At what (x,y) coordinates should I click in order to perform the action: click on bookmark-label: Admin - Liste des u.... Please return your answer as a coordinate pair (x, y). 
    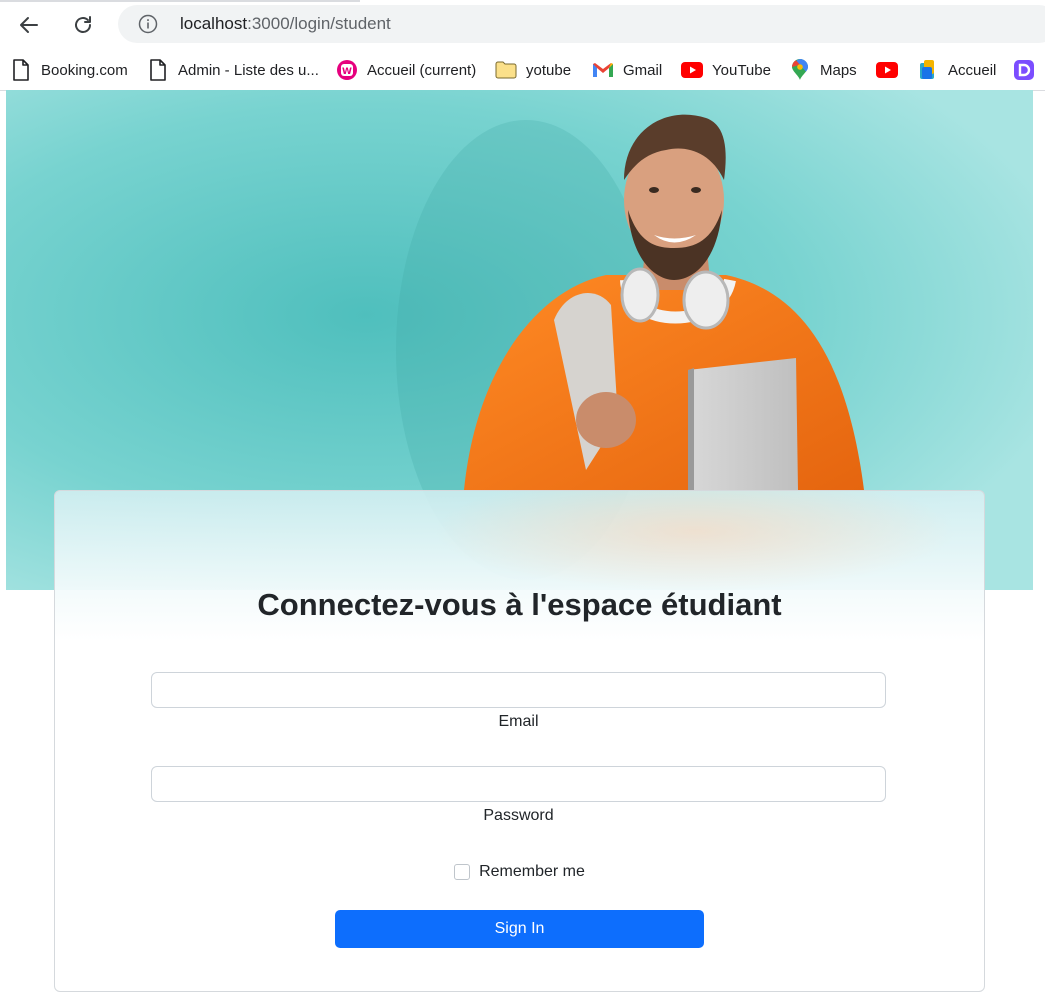
    Looking at the image, I should click on (248, 70).